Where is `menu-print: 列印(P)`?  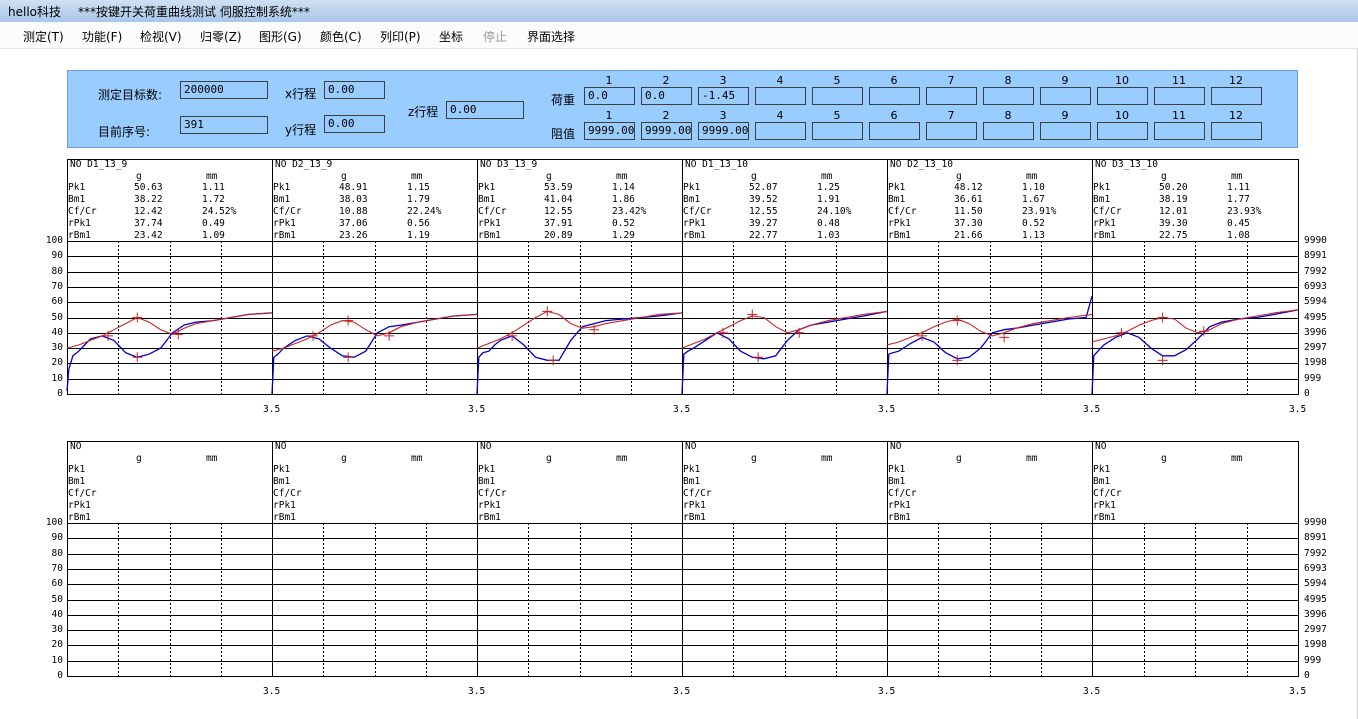
menu-print: 列印(P) is located at coordinates (400, 36).